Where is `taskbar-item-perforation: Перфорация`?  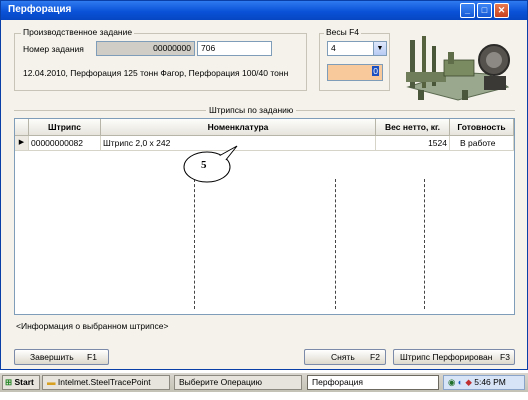 taskbar-item-perforation: Перфорация is located at coordinates (373, 382).